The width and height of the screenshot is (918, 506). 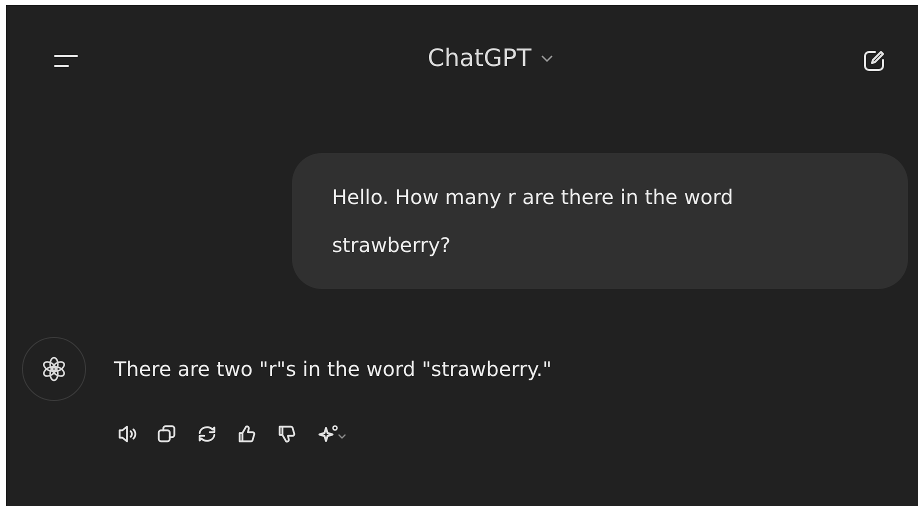 What do you see at coordinates (333, 369) in the screenshot?
I see `assistant-message: There are two "r"s in the word "strawberry."` at bounding box center [333, 369].